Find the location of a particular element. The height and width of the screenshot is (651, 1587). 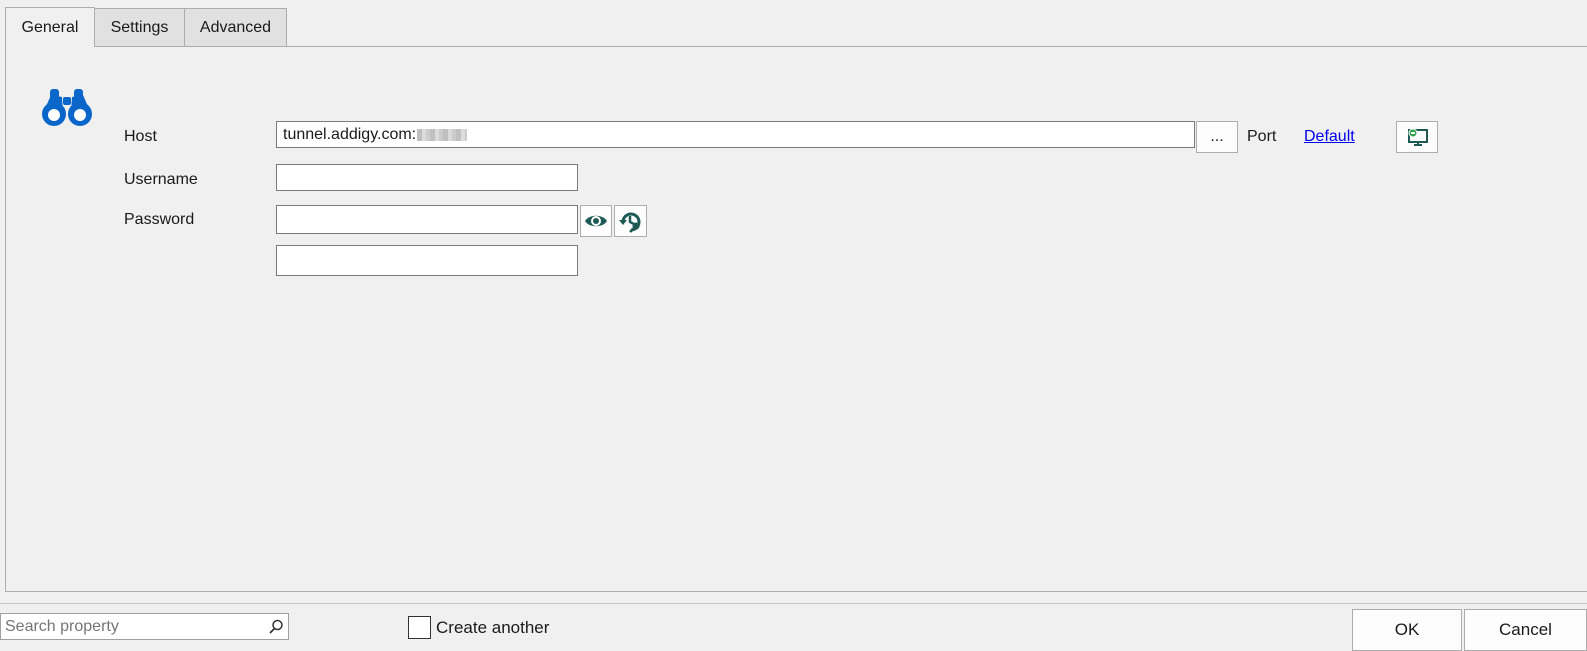

password-label: Password is located at coordinates (159, 219).